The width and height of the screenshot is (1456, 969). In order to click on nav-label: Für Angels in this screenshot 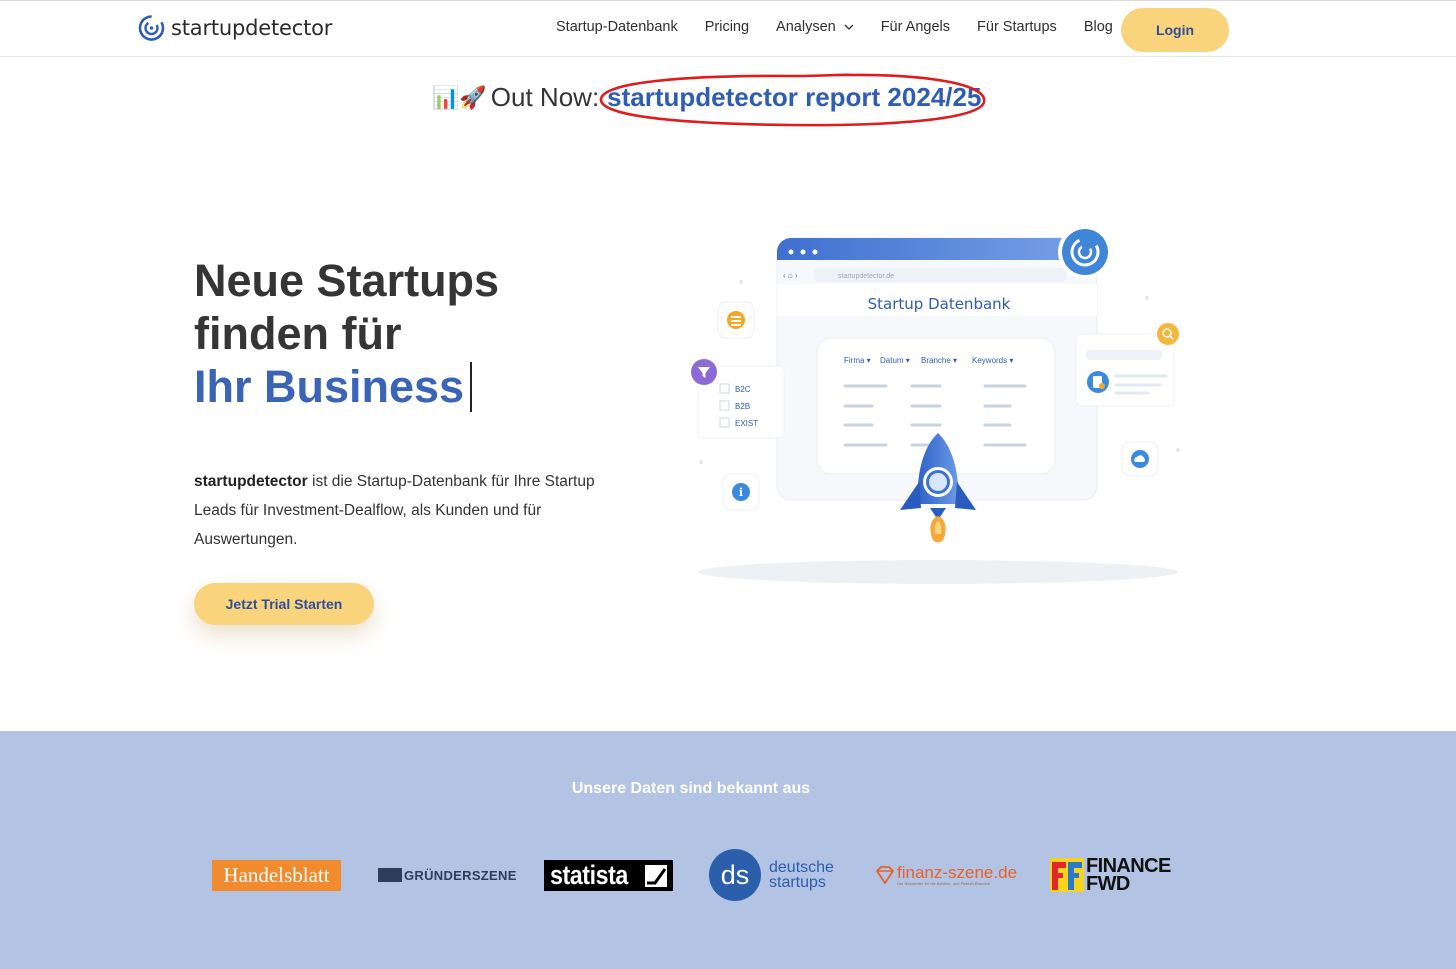, I will do `click(915, 27)`.